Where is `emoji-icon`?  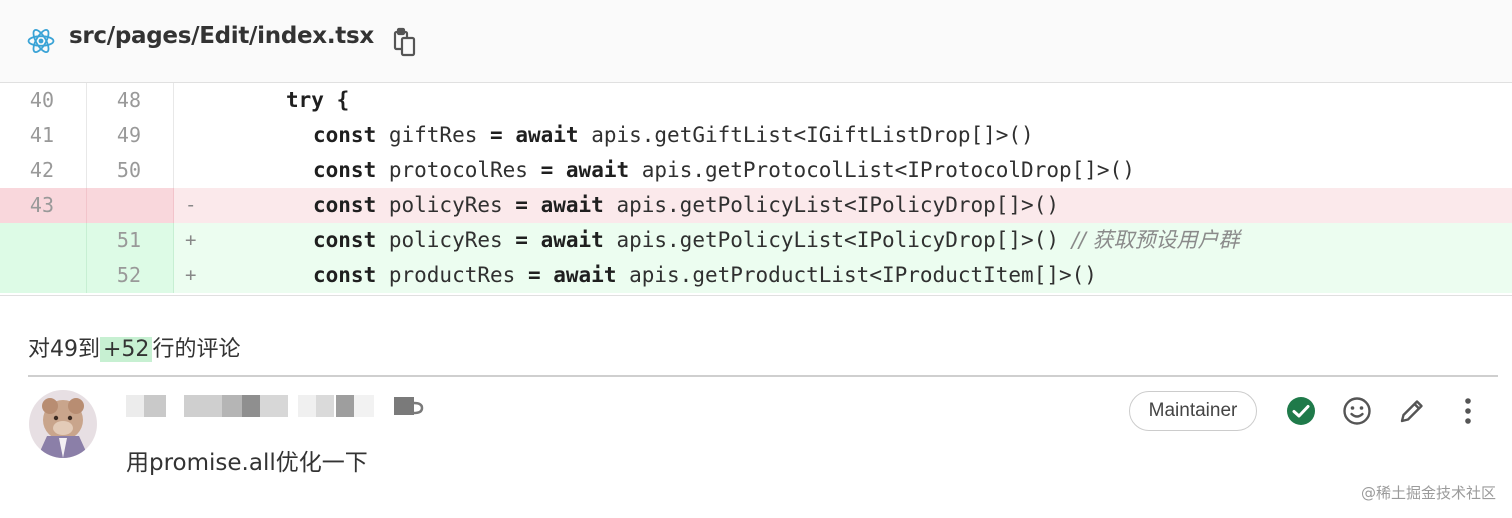
emoji-icon is located at coordinates (1357, 411).